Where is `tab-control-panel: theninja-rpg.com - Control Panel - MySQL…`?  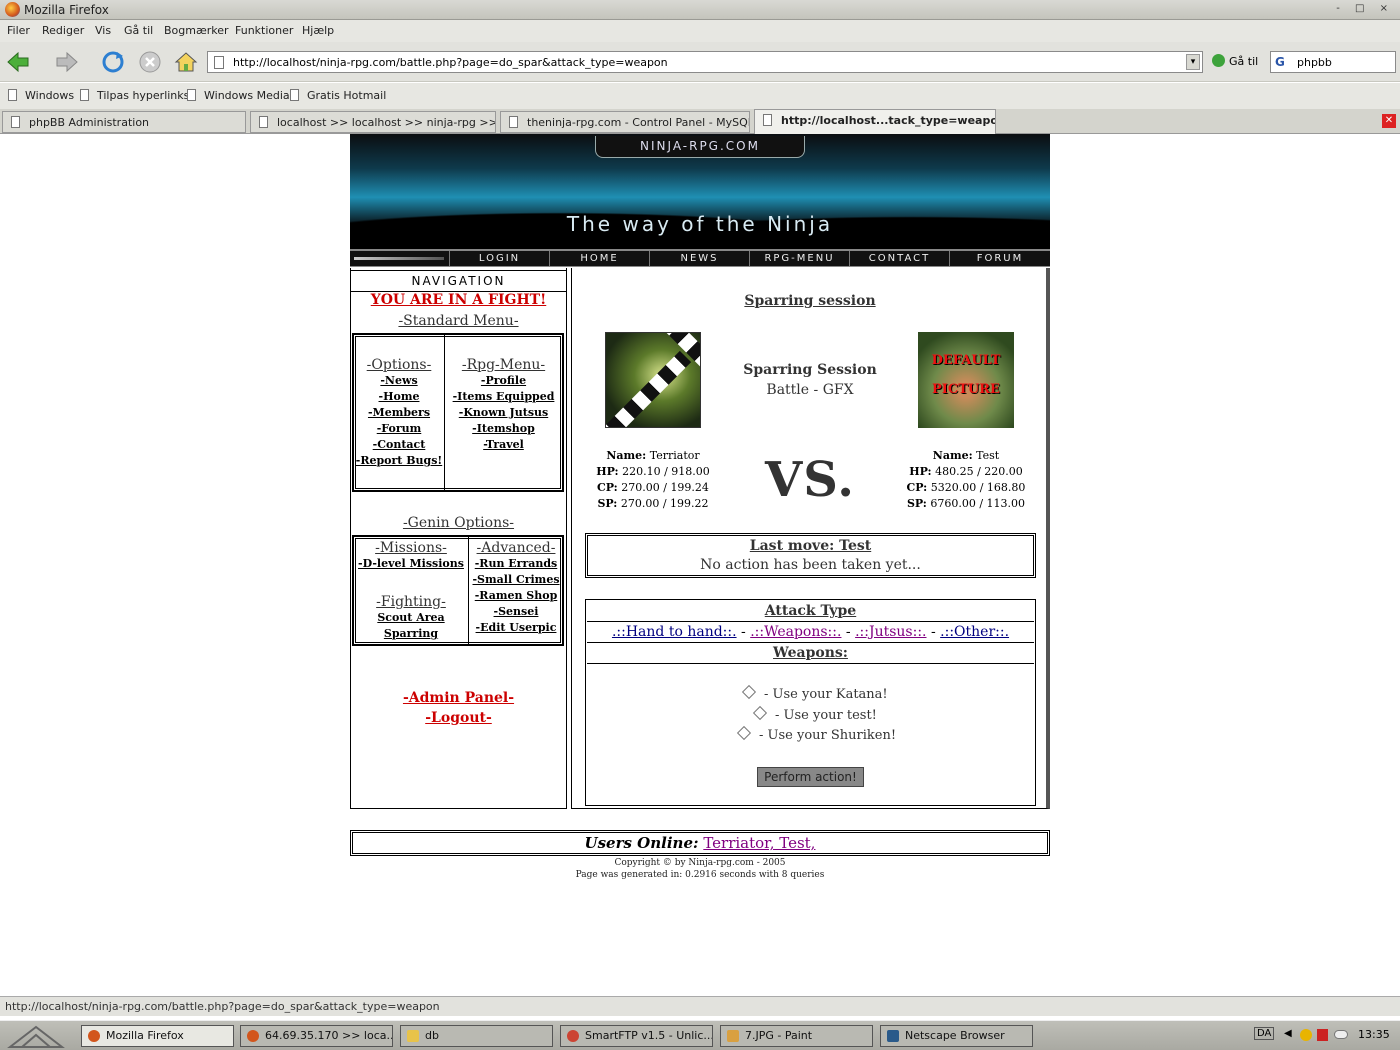
tab-control-panel: theninja-rpg.com - Control Panel - MySQL… is located at coordinates (625, 122).